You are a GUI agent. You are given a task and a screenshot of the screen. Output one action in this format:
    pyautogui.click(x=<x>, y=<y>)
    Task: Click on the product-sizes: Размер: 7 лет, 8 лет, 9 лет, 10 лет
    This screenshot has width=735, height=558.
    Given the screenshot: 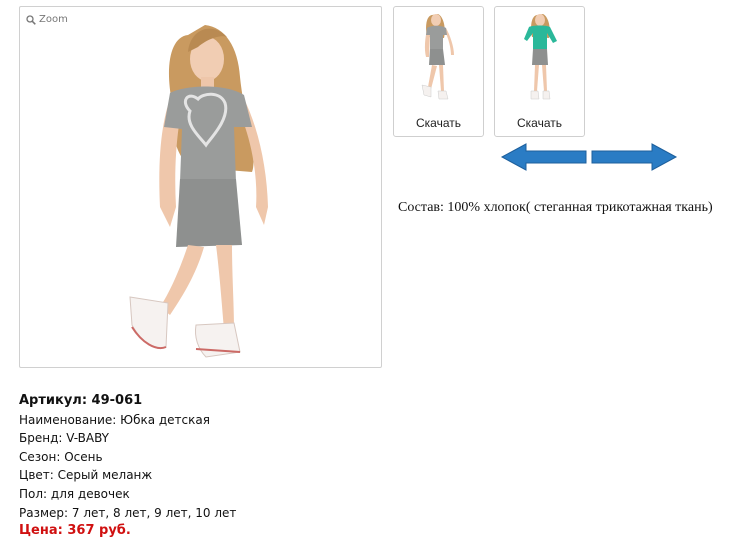 What is the action you would take?
    pyautogui.click(x=128, y=512)
    